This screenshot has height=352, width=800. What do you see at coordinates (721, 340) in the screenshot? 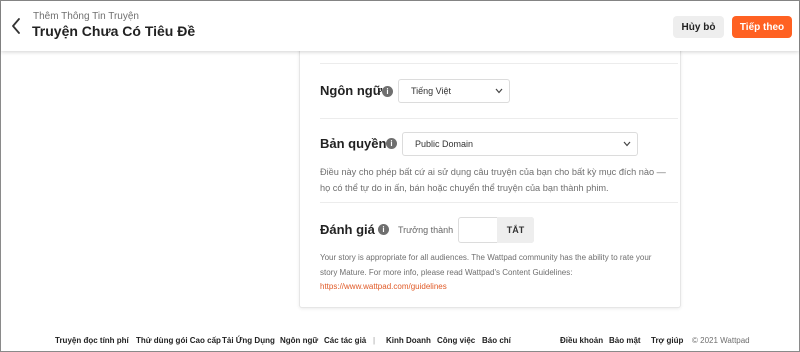
I see `footer-copyright: © 2021 Wattpad` at bounding box center [721, 340].